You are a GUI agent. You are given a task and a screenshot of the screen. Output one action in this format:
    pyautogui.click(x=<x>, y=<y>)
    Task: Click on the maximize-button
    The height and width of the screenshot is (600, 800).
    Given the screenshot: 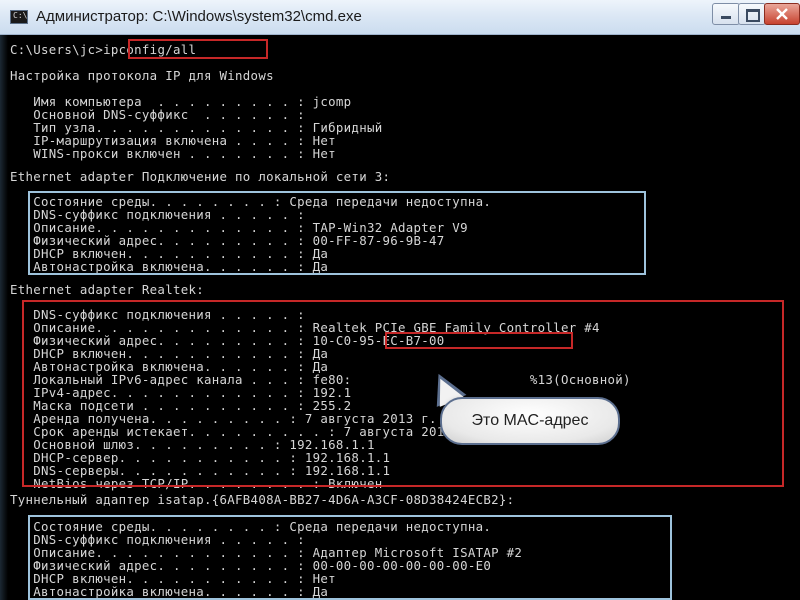 What is the action you would take?
    pyautogui.click(x=752, y=14)
    